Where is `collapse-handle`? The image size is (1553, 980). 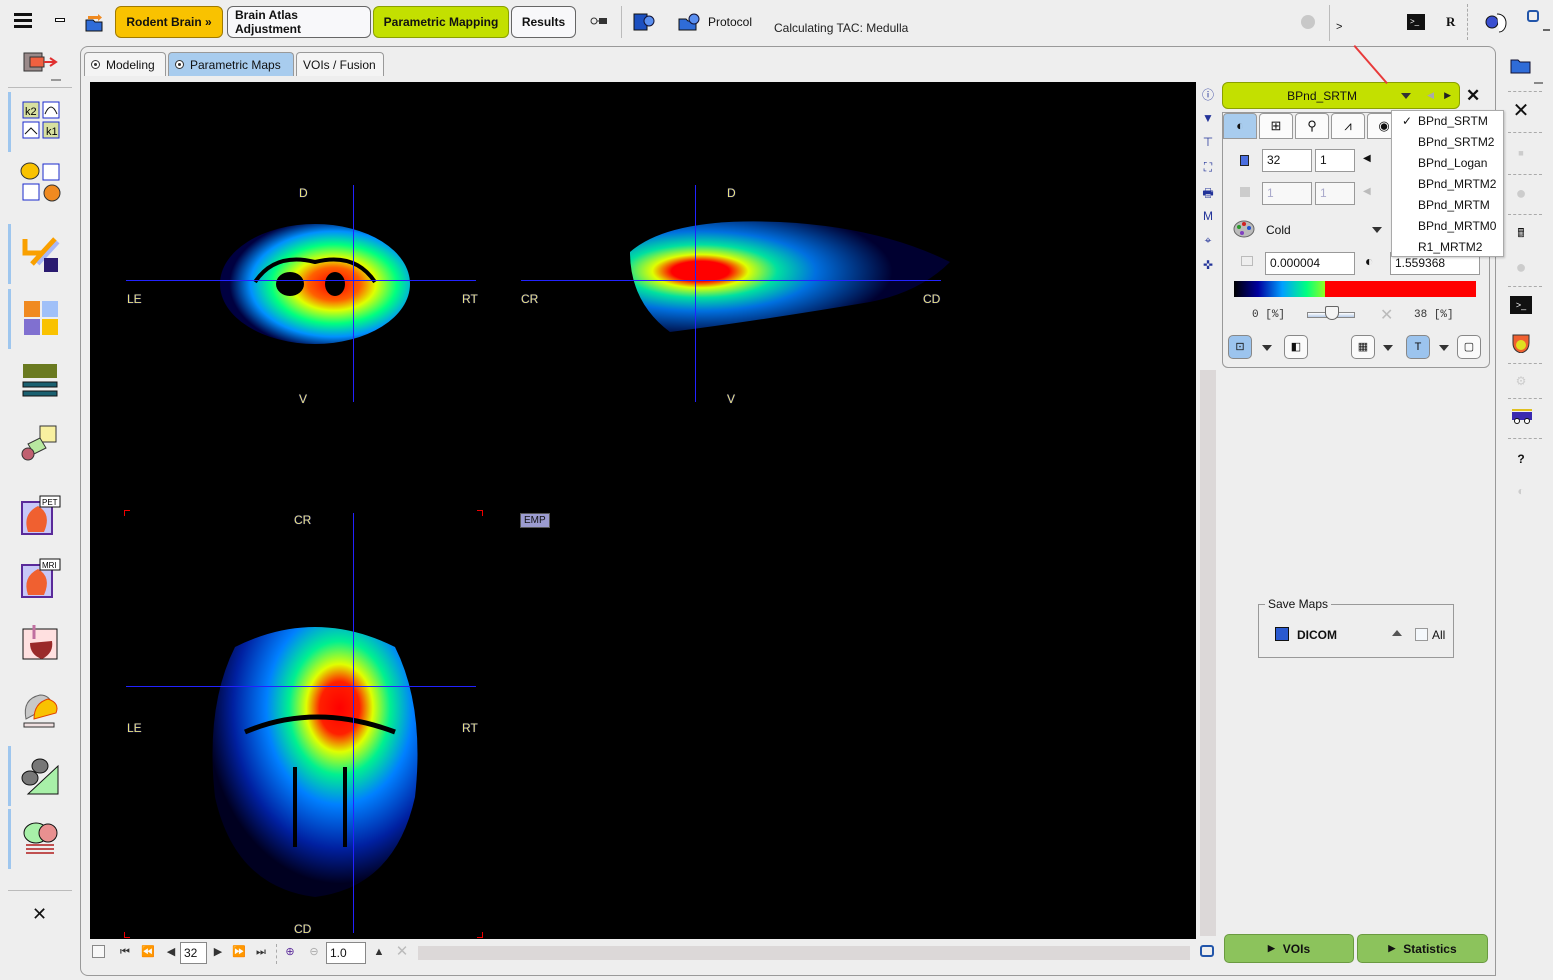 collapse-handle is located at coordinates (56, 80).